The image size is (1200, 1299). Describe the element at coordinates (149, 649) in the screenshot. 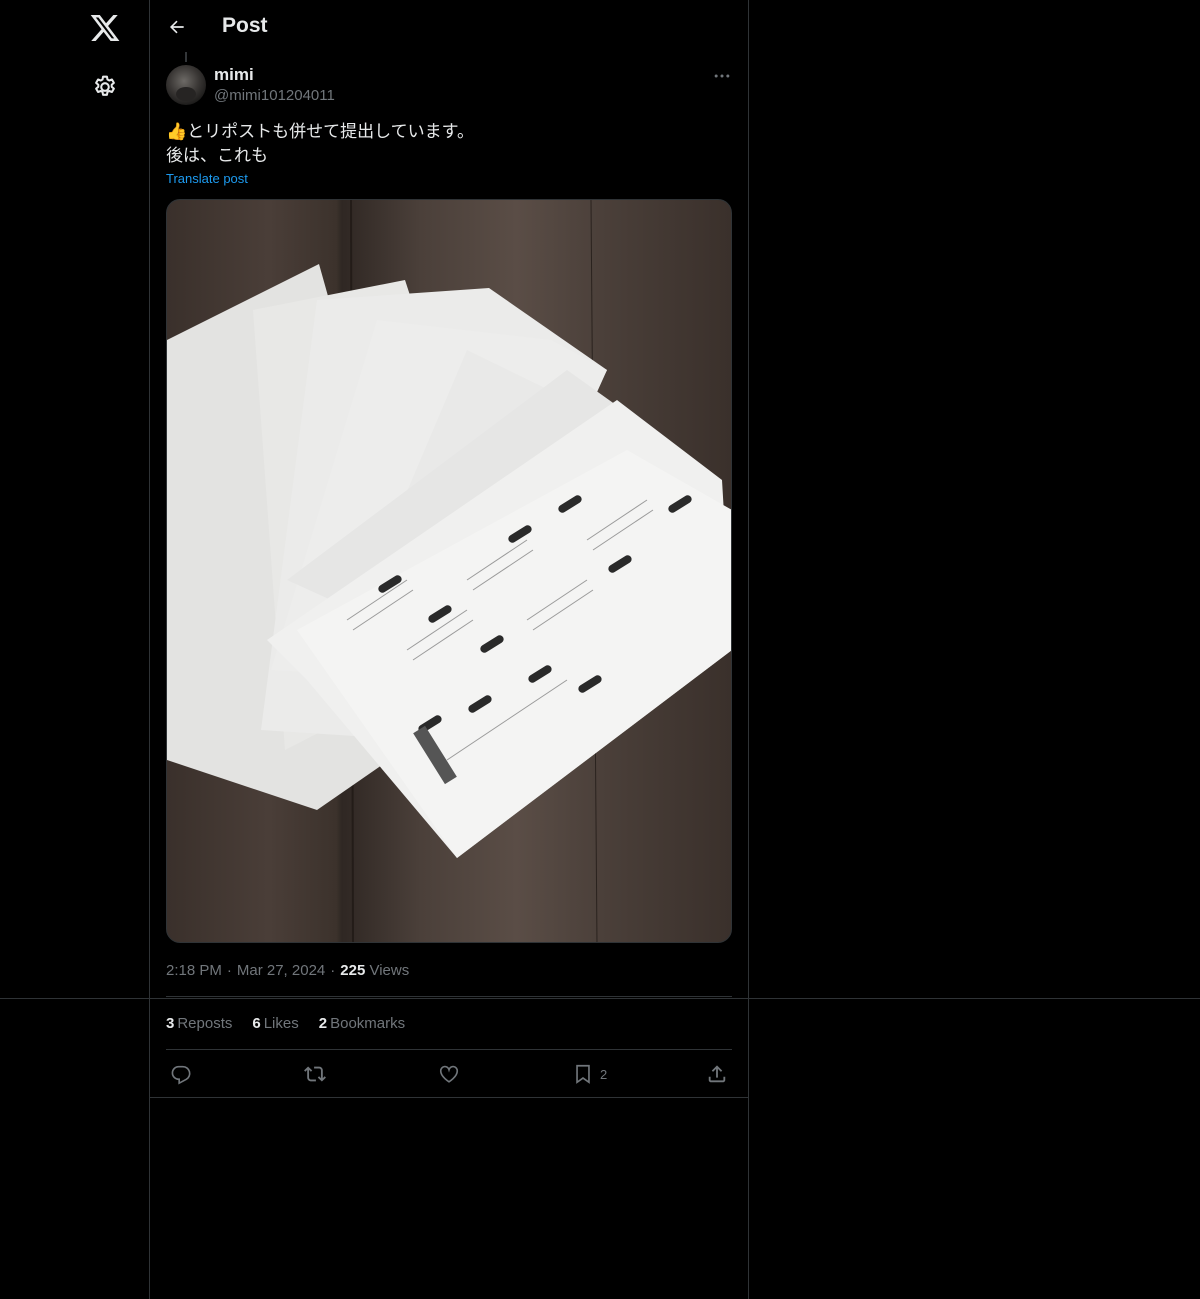

I see `left-column-divider` at that location.